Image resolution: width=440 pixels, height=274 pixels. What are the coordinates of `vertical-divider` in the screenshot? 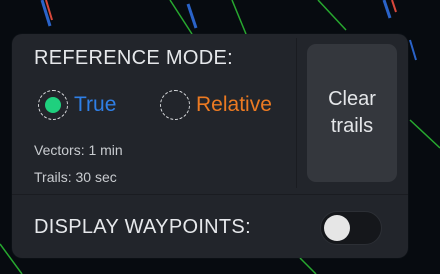 It's located at (296, 113).